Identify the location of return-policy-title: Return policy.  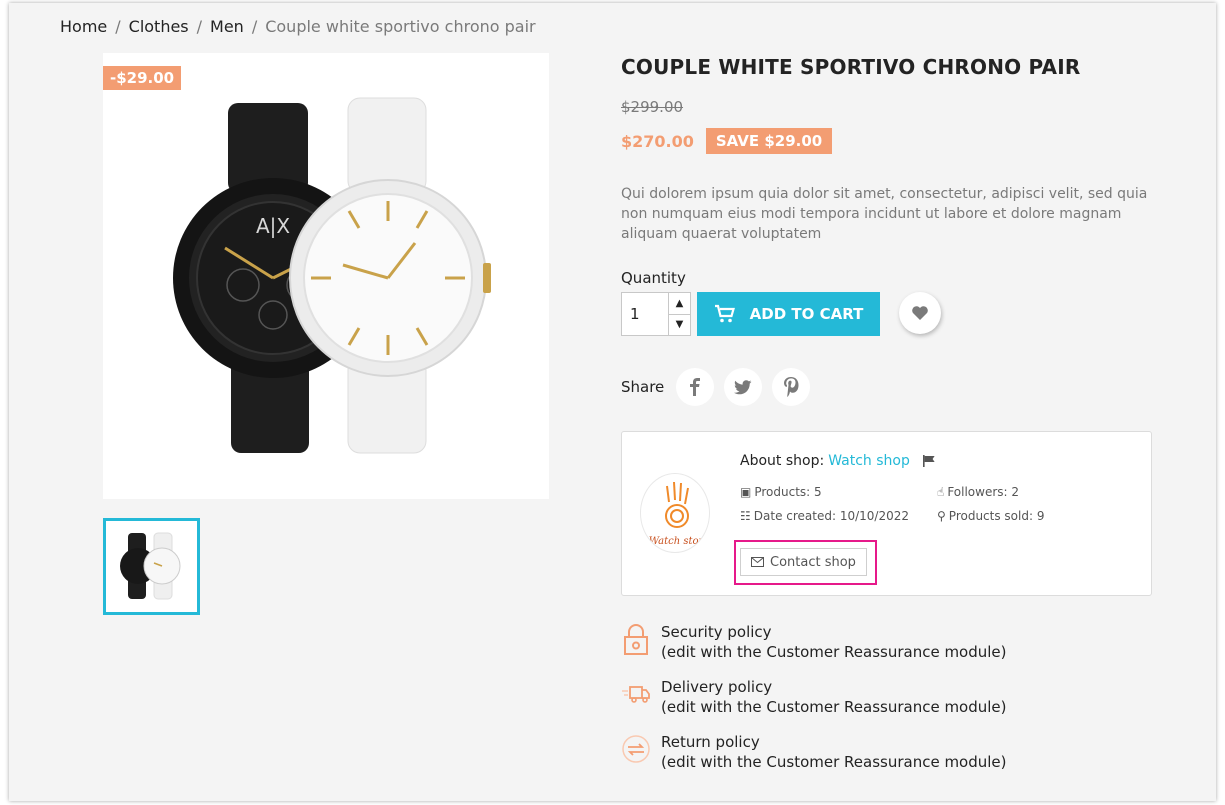
(710, 742).